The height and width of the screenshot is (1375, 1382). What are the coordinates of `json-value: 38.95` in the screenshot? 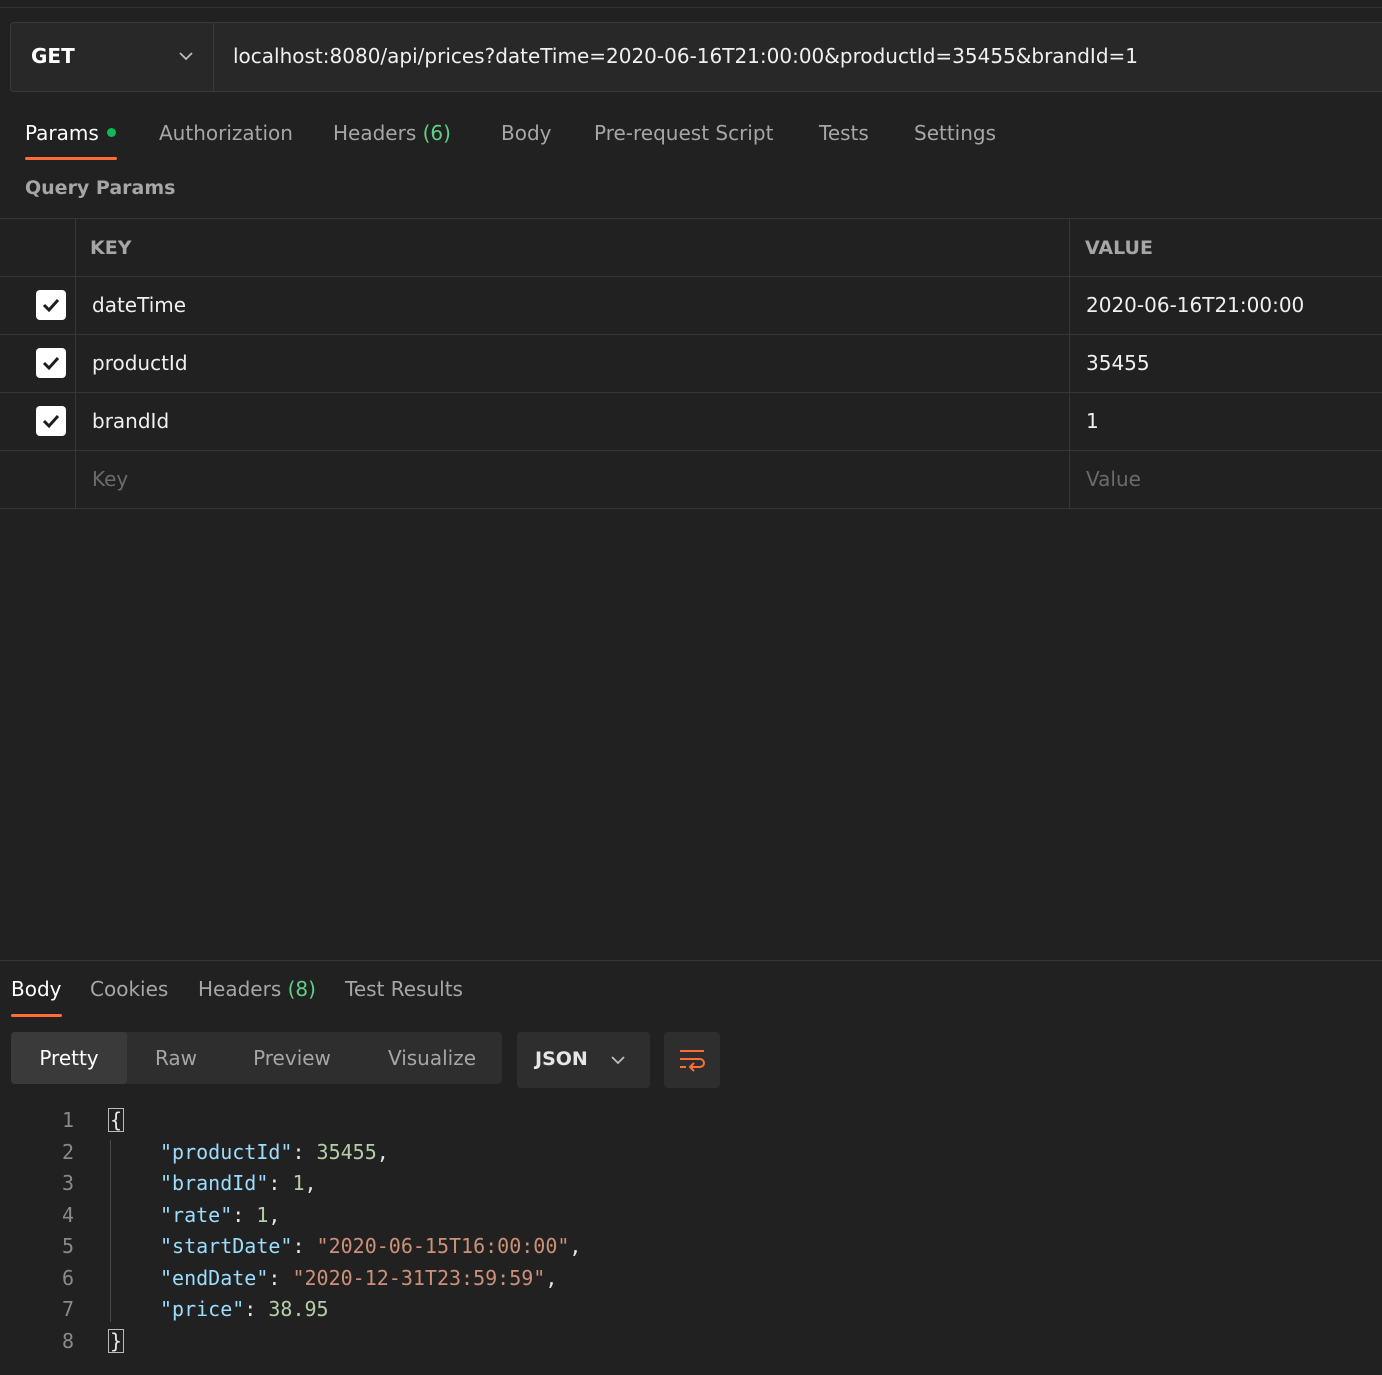 It's located at (298, 1309).